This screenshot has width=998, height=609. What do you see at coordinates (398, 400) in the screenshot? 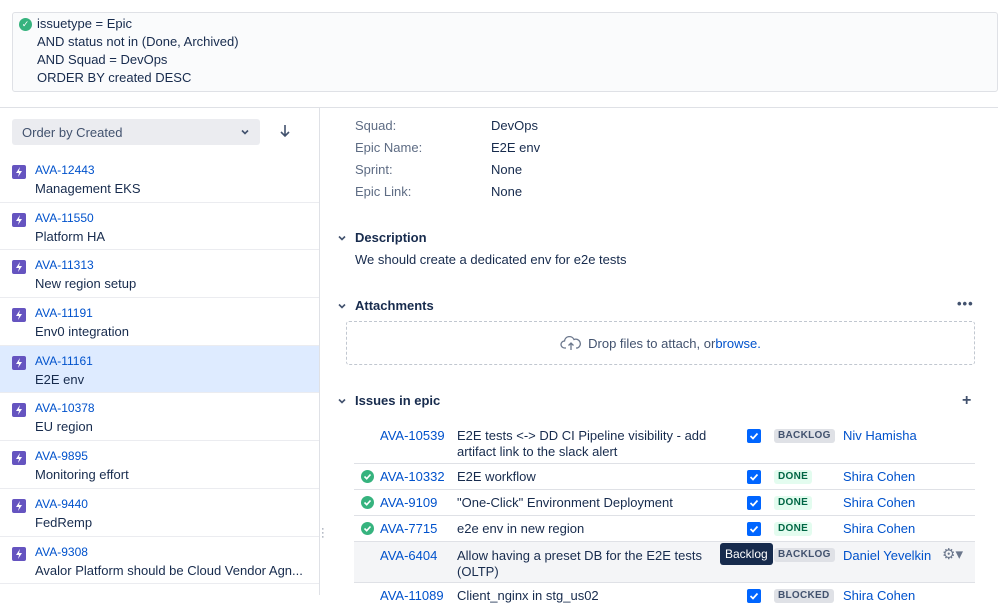
I see `section-title: Issues in epic` at bounding box center [398, 400].